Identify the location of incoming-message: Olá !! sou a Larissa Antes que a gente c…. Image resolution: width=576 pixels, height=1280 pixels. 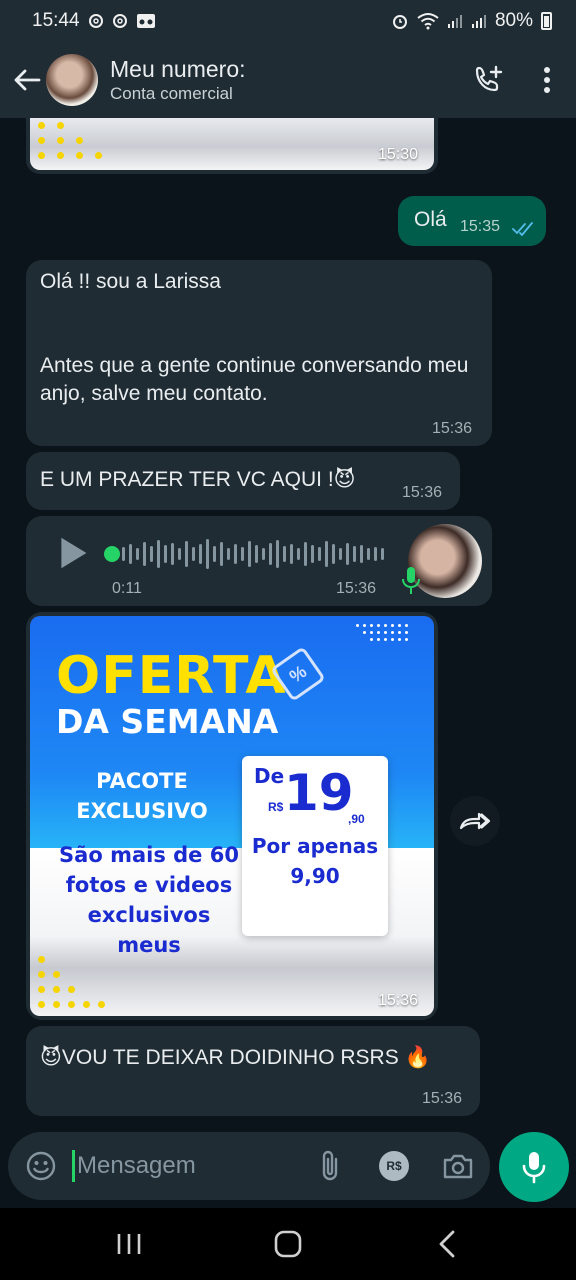
(259, 353).